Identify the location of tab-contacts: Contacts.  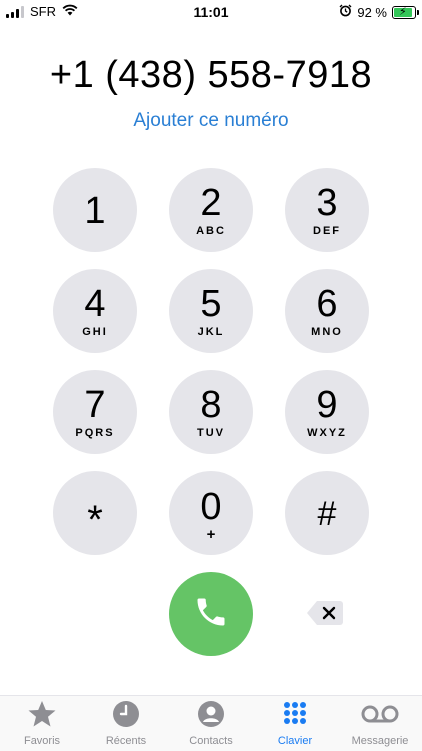
(211, 723).